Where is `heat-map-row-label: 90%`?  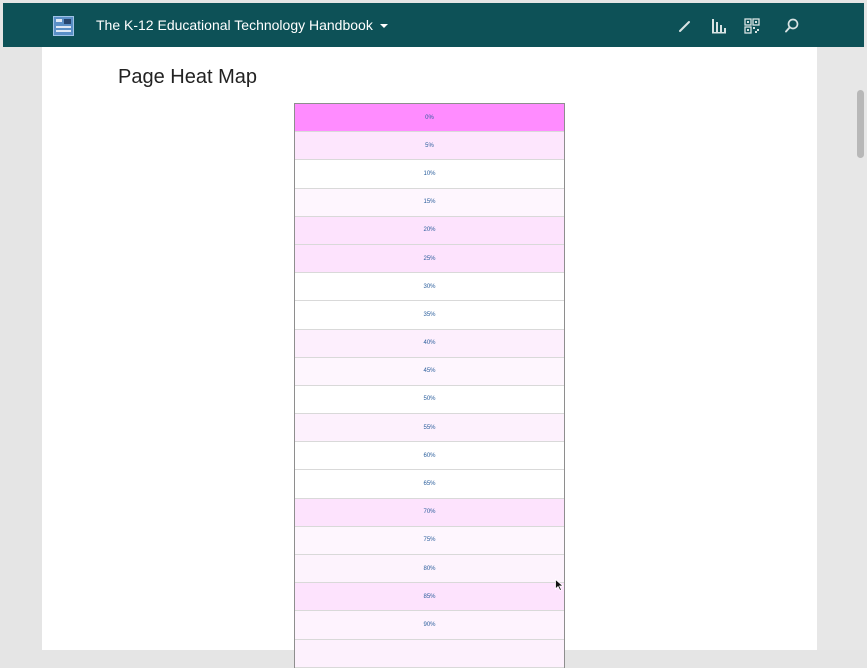
heat-map-row-label: 90% is located at coordinates (429, 624).